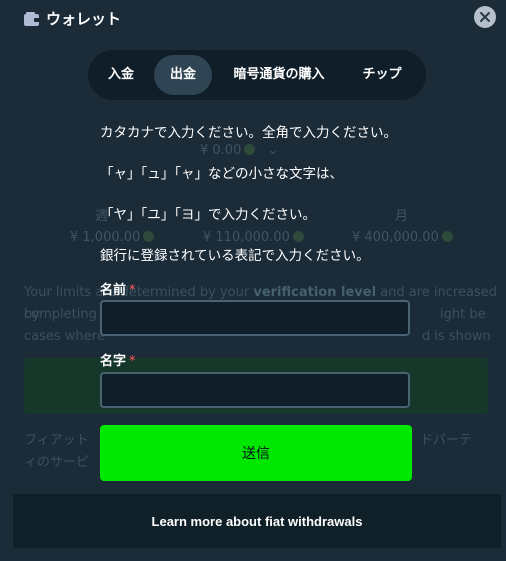 The height and width of the screenshot is (561, 506). Describe the element at coordinates (255, 390) in the screenshot. I see `last-name-input` at that location.